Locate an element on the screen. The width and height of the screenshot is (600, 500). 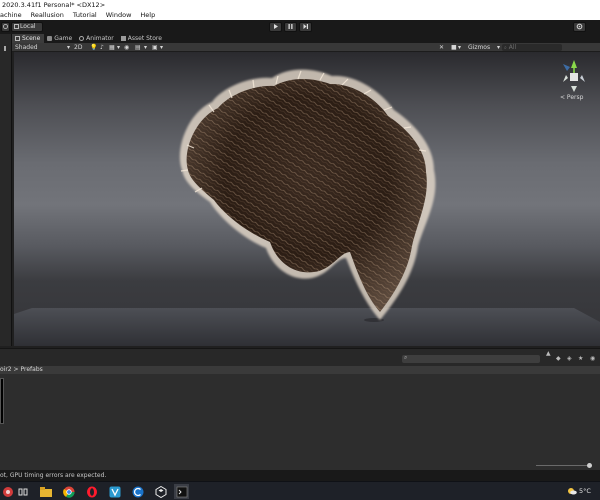
toggle-2d-label: 2D is located at coordinates (78, 47).